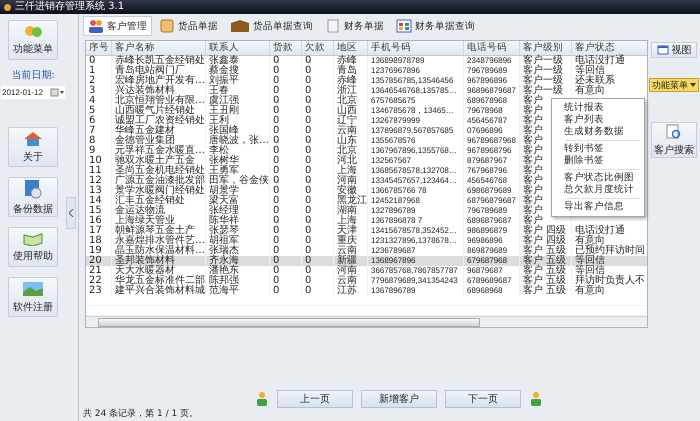  What do you see at coordinates (57, 92) in the screenshot?
I see `calendar-icon` at bounding box center [57, 92].